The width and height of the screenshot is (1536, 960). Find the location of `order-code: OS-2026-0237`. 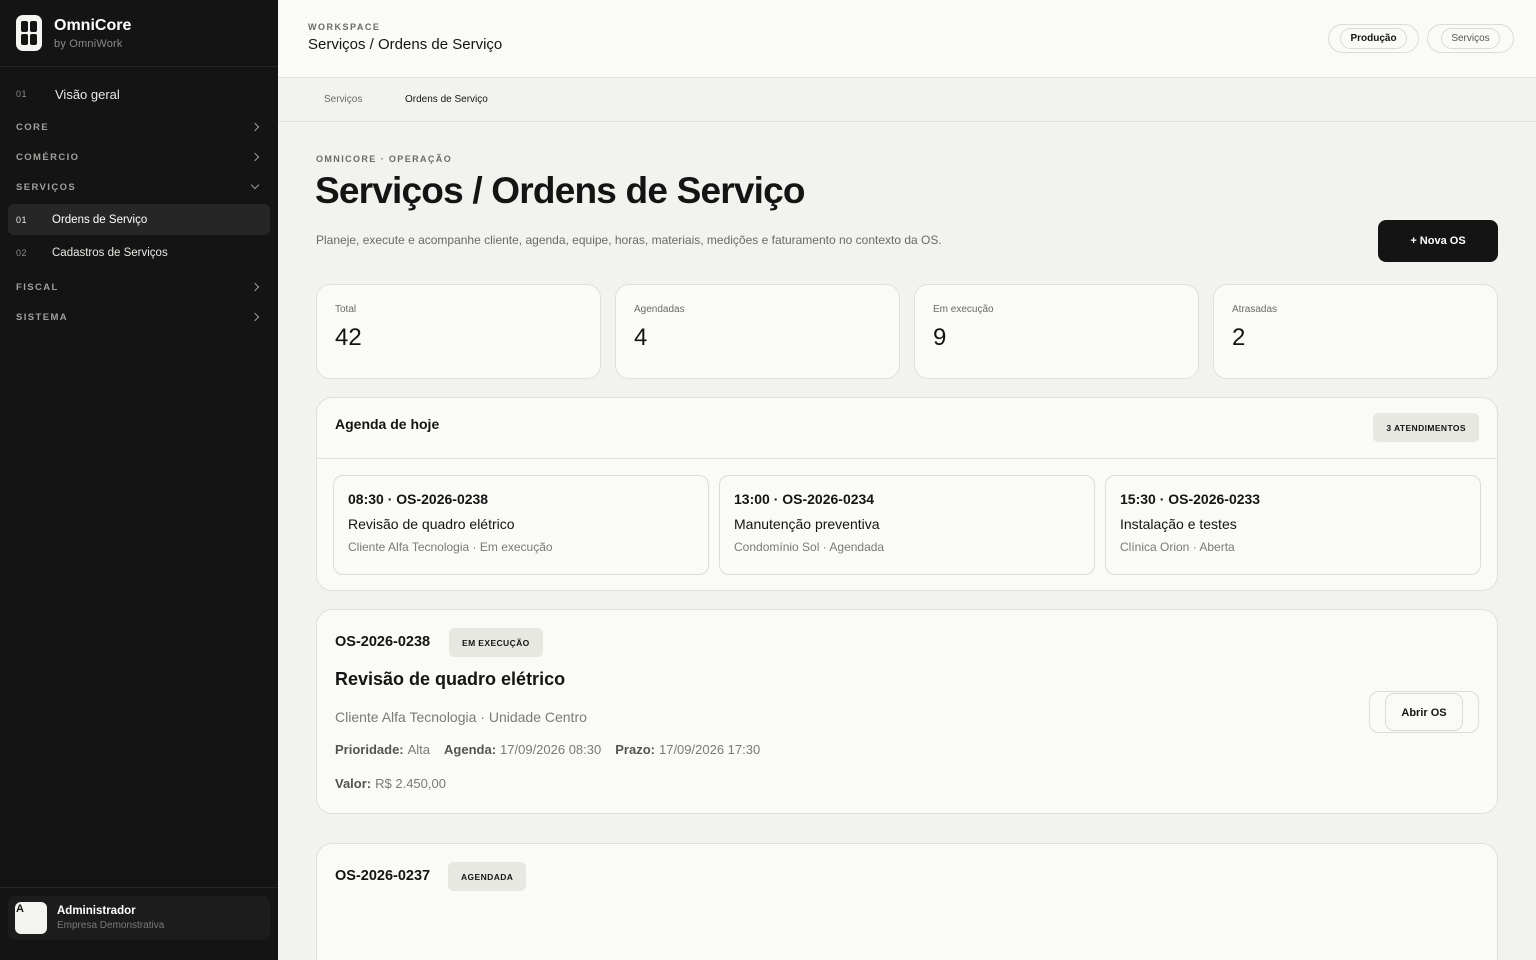

order-code: OS-2026-0237 is located at coordinates (383, 876).